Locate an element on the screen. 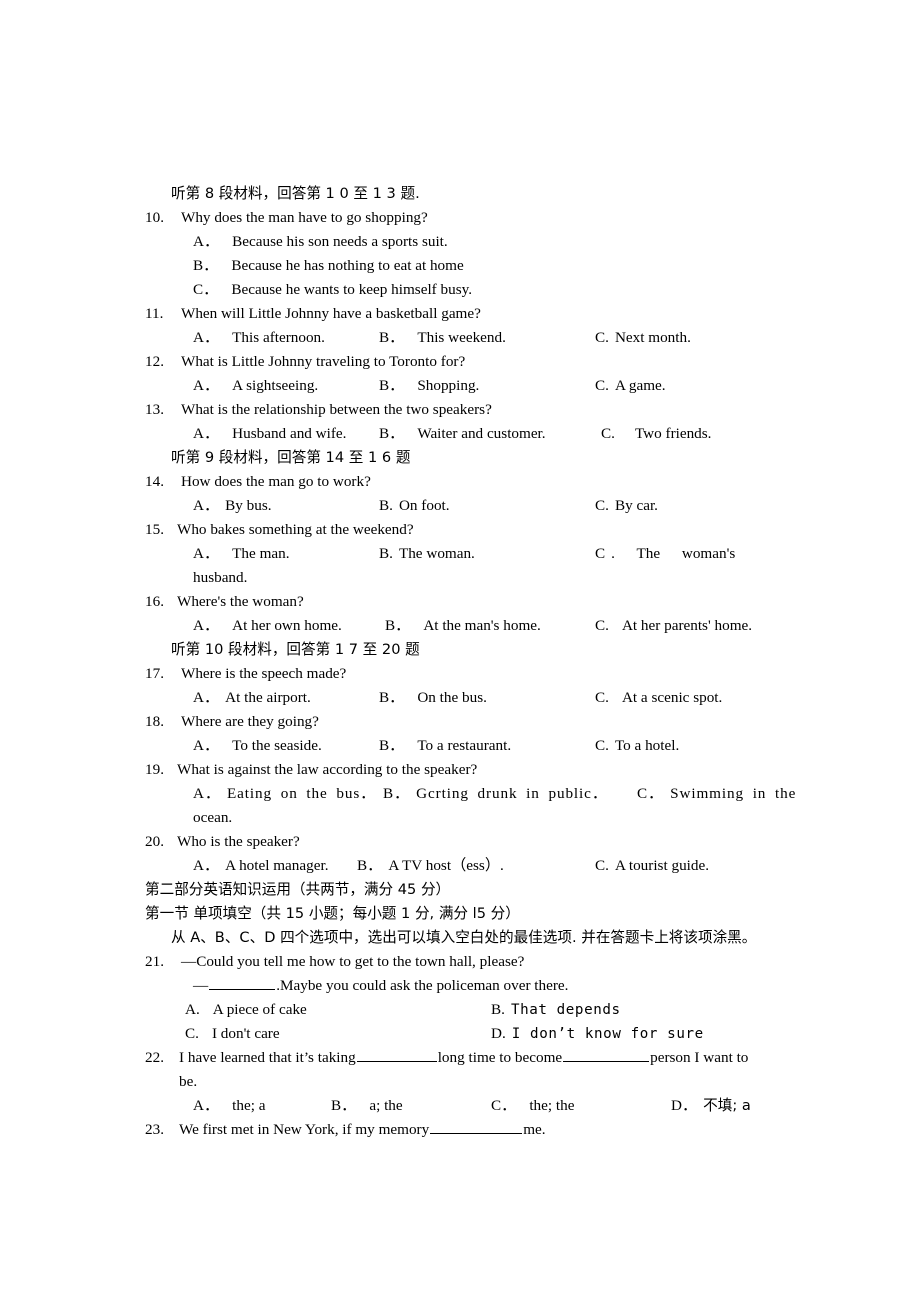 The image size is (920, 1302). option-c: C. Two friends. is located at coordinates (656, 434).